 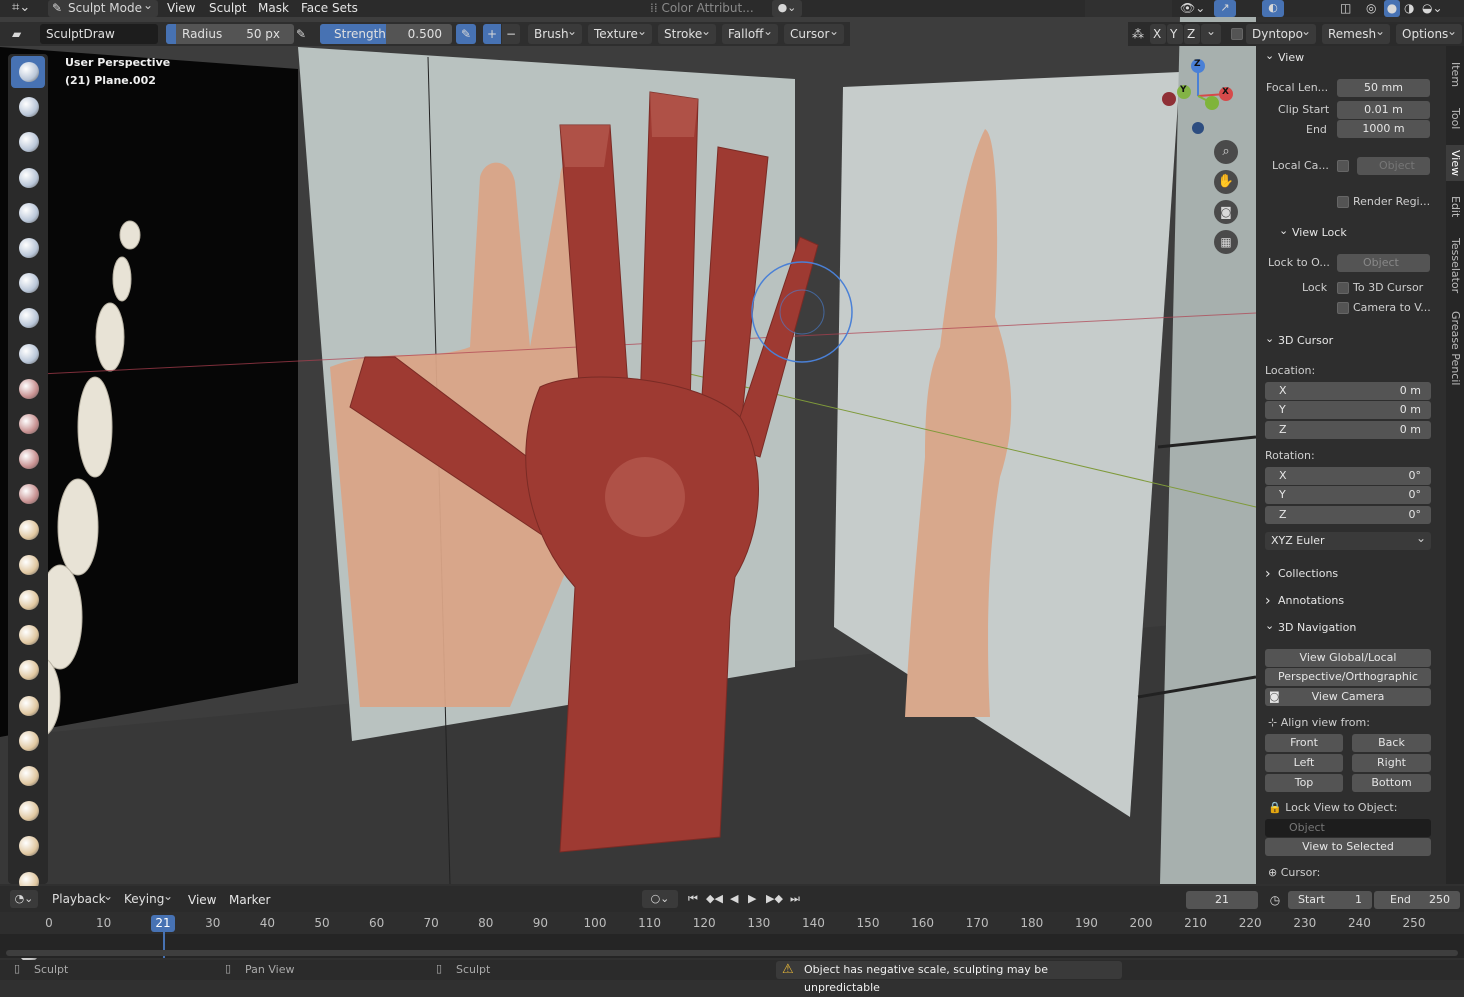 I want to click on tool-clay-strips, so click(x=28, y=178).